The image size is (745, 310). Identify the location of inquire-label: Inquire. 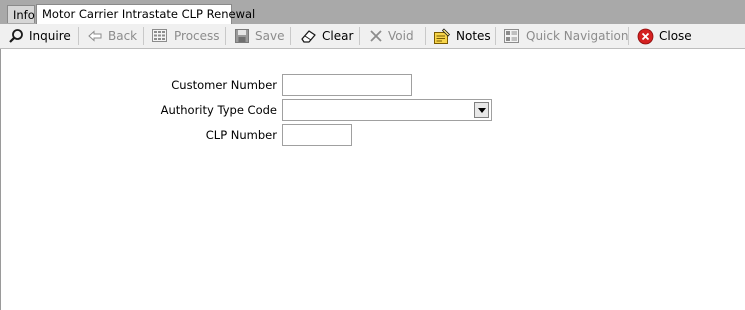
(50, 36).